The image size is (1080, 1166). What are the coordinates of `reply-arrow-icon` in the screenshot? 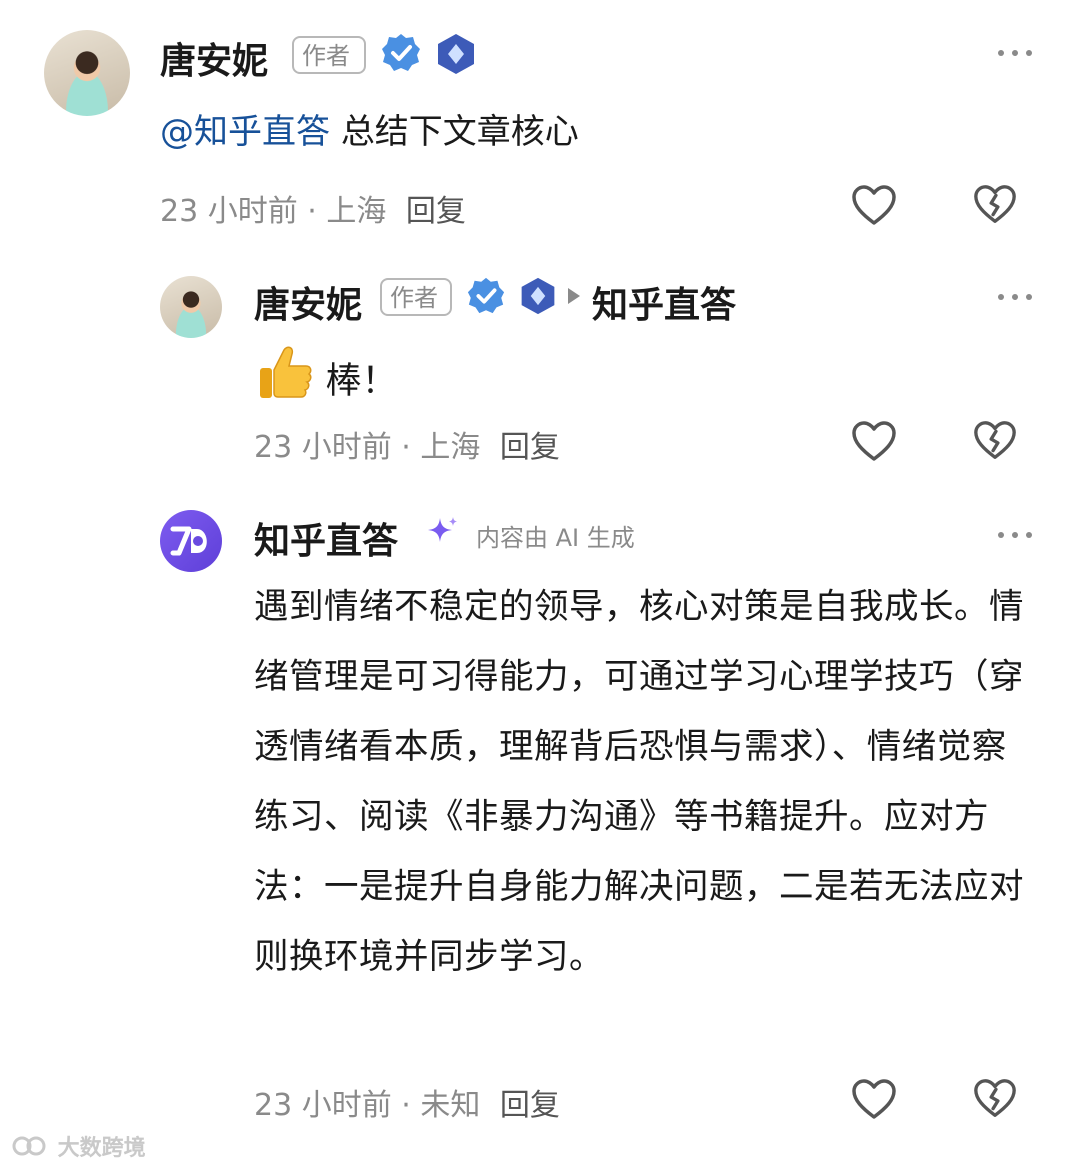 It's located at (574, 296).